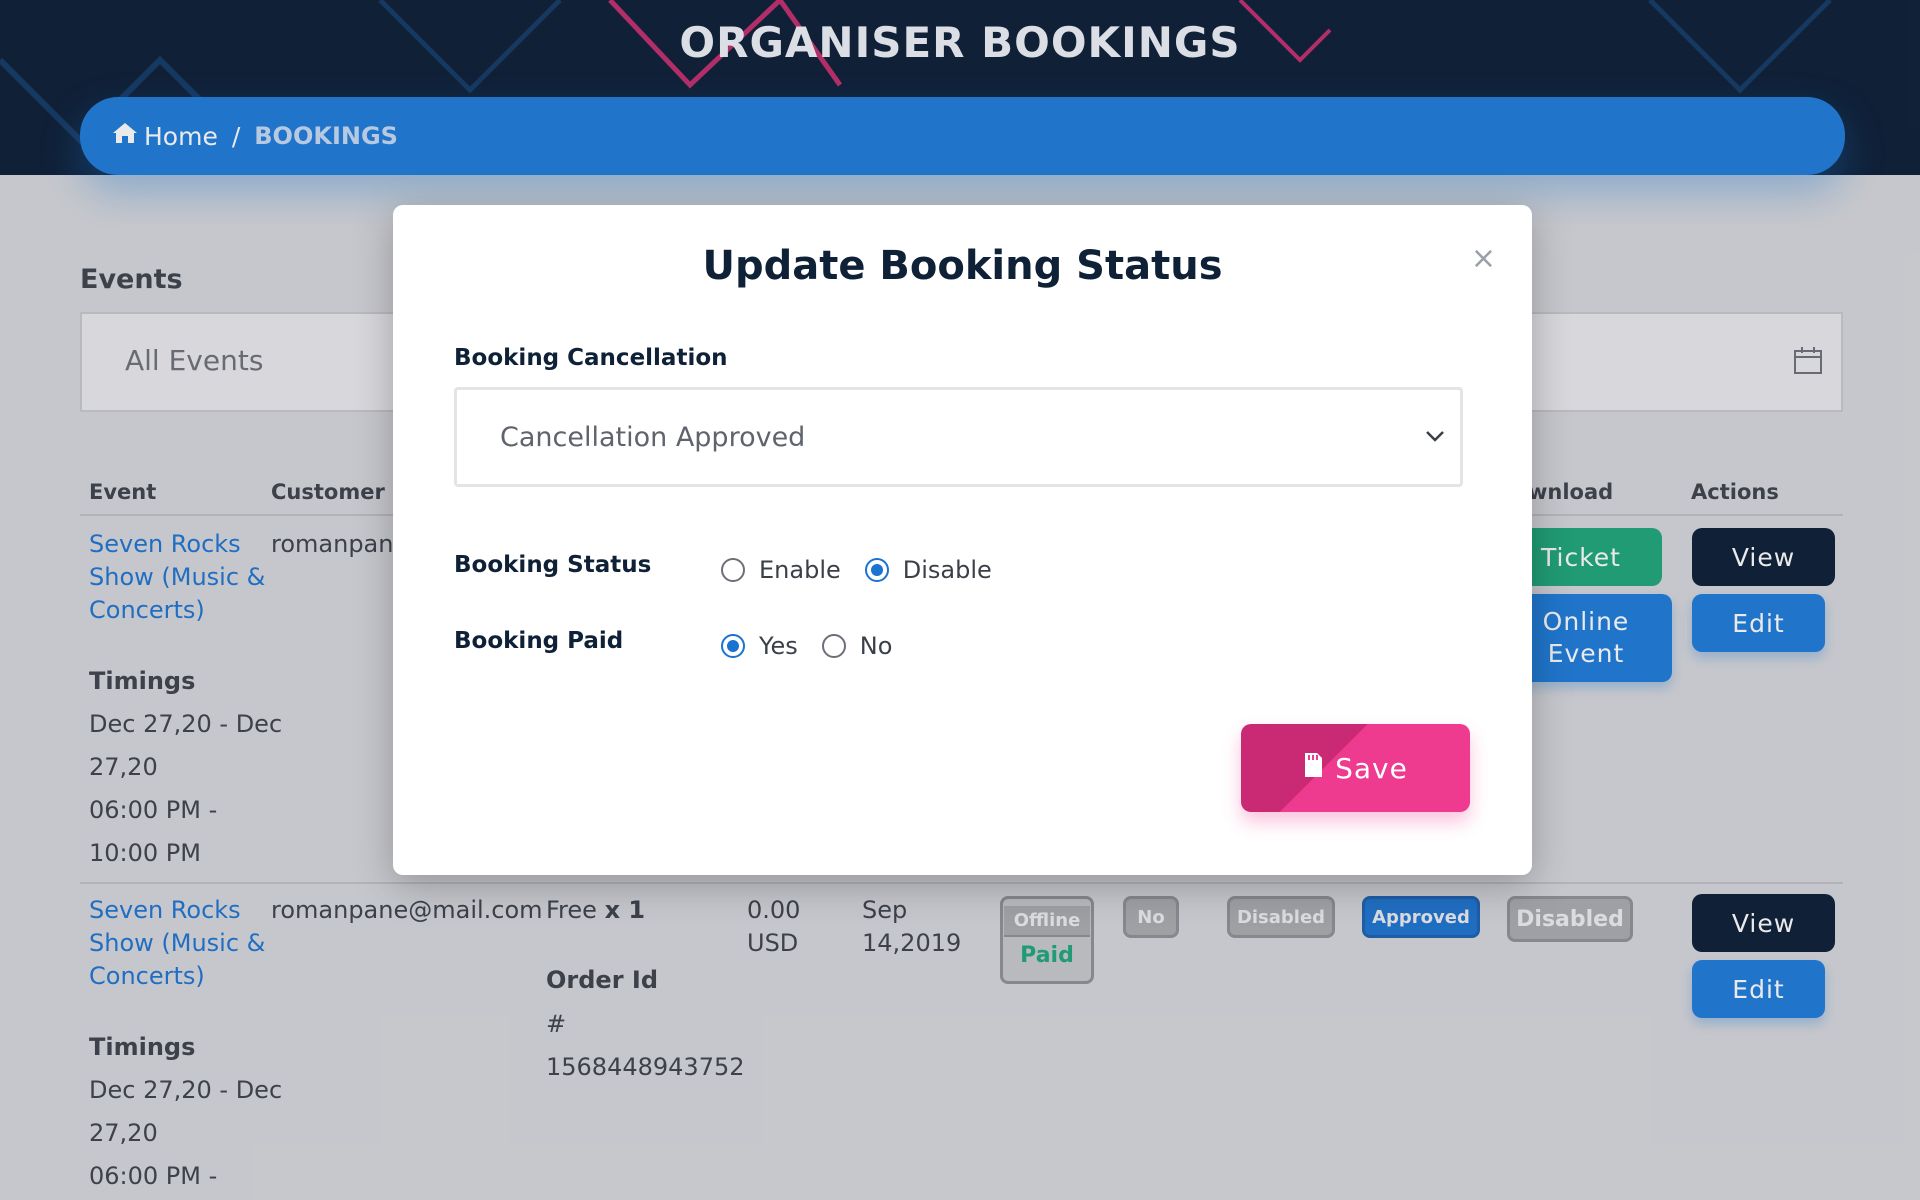  I want to click on booking-status-label: Booking Status, so click(553, 565).